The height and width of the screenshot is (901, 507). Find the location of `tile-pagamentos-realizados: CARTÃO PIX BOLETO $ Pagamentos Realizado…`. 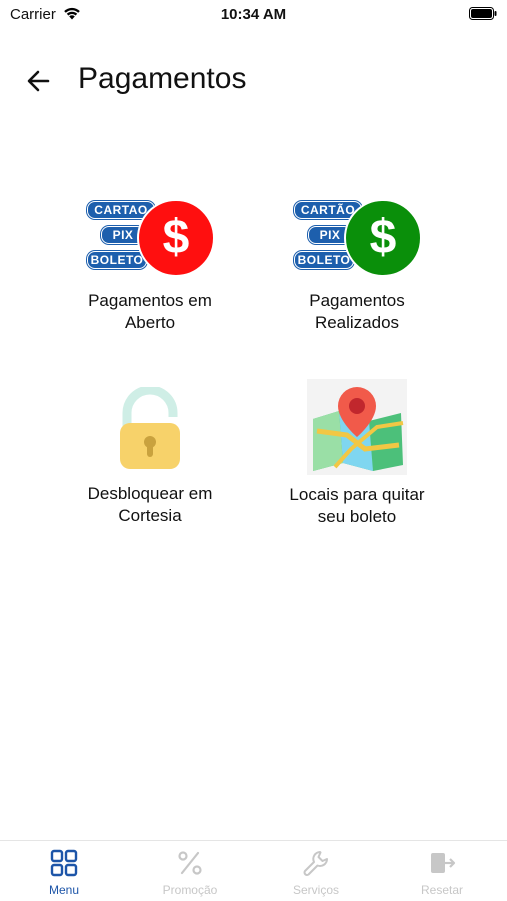

tile-pagamentos-realizados: CARTÃO PIX BOLETO $ Pagamentos Realizado… is located at coordinates (357, 263).